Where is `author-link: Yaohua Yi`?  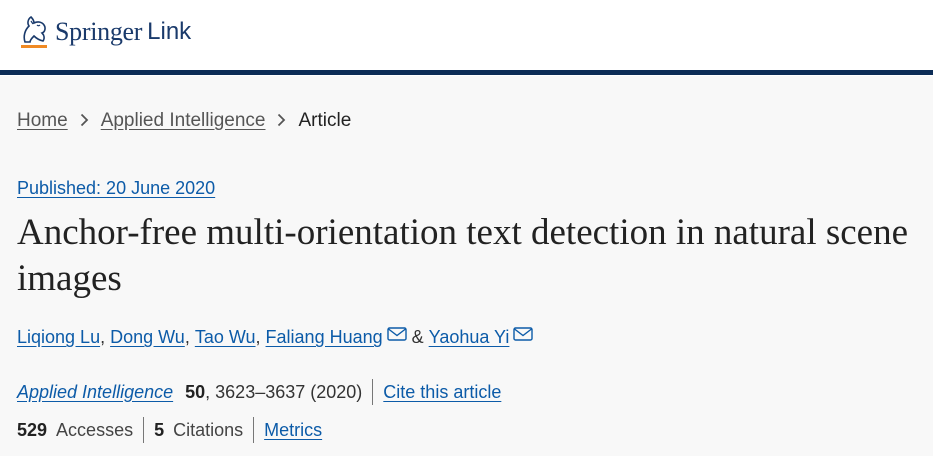 author-link: Yaohua Yi is located at coordinates (469, 337).